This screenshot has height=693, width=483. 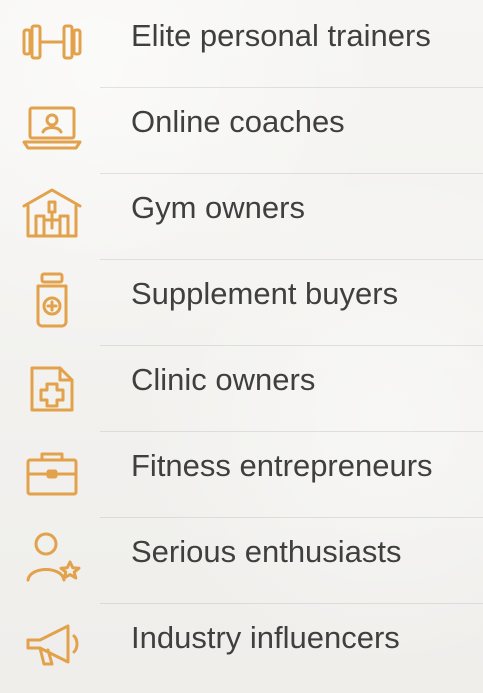 What do you see at coordinates (52, 558) in the screenshot?
I see `user-star-icon` at bounding box center [52, 558].